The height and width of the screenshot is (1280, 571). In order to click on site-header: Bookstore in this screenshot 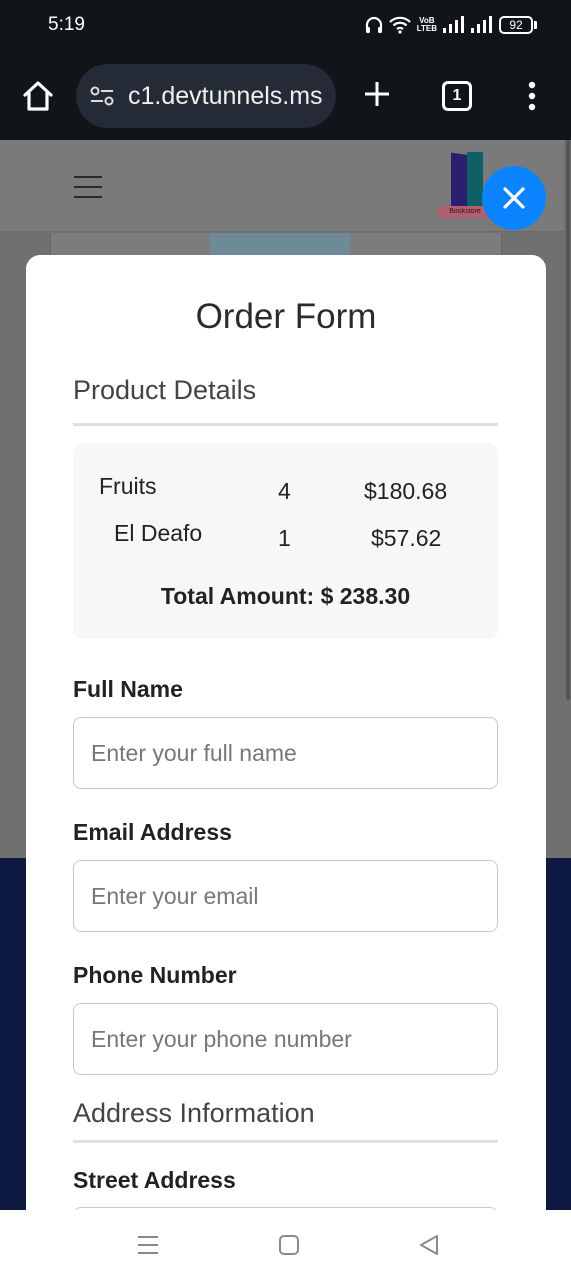, I will do `click(282, 186)`.